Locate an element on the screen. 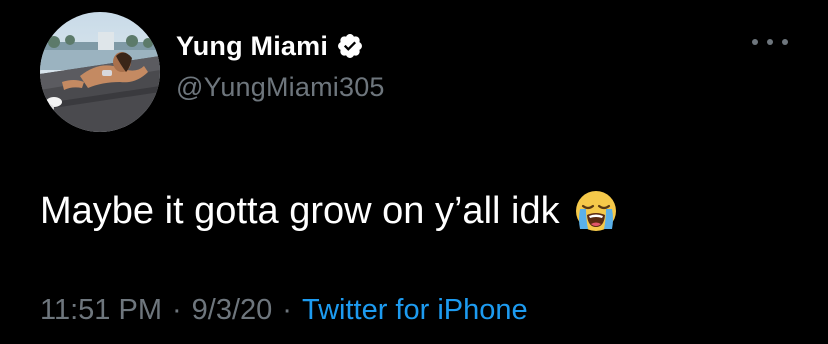 The height and width of the screenshot is (344, 828). verified-badge-icon is located at coordinates (350, 46).